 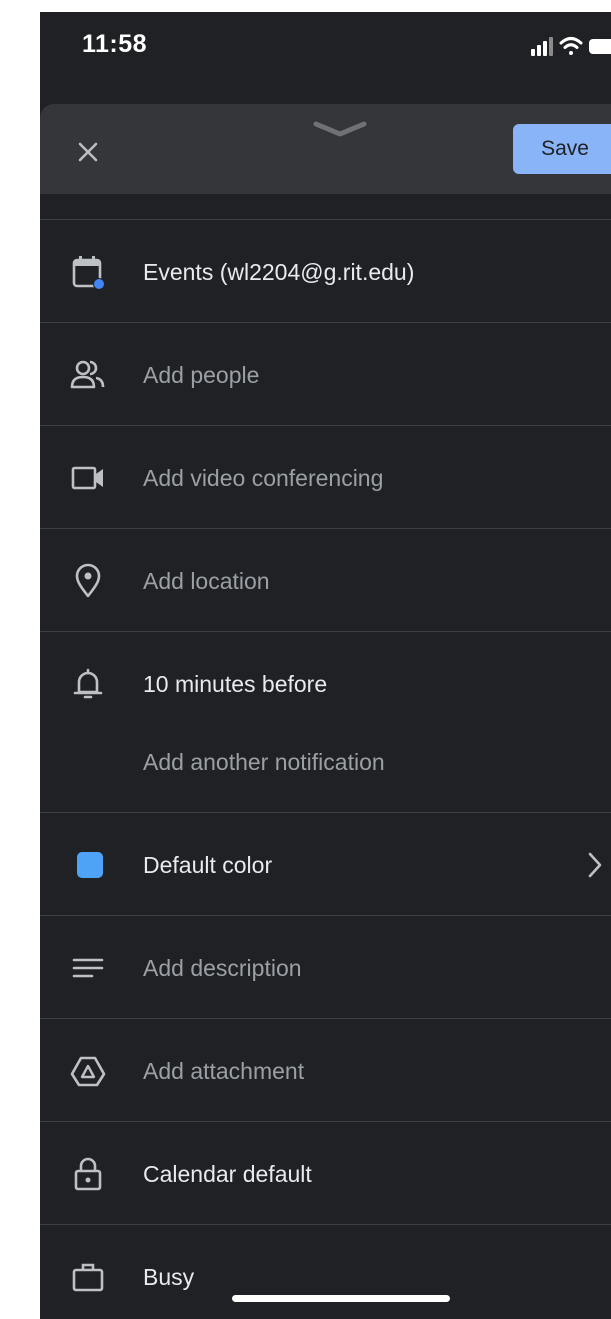 What do you see at coordinates (556, 46) in the screenshot?
I see `status-icons` at bounding box center [556, 46].